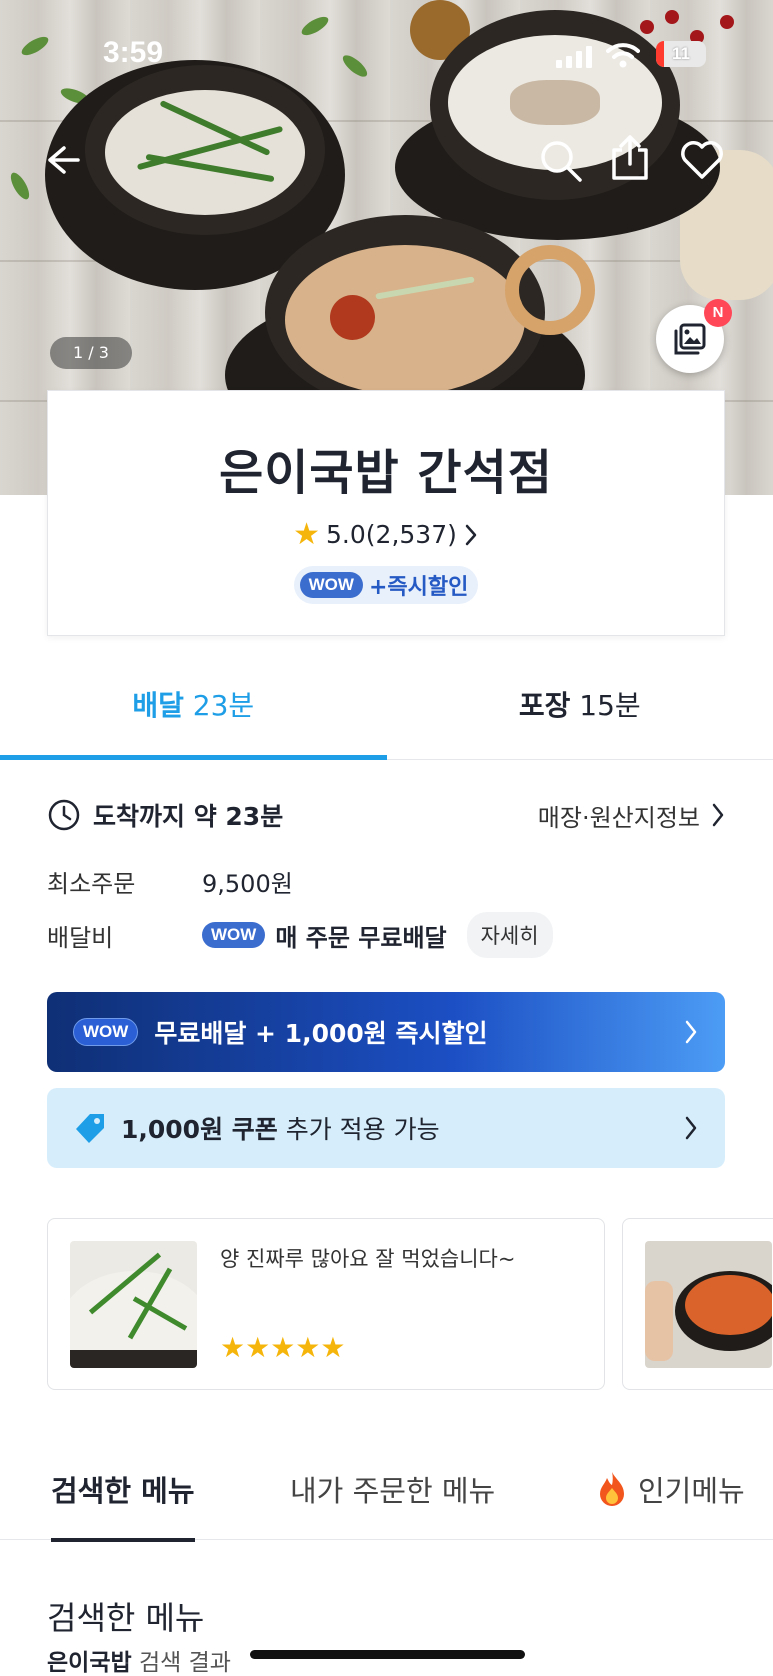  I want to click on photo-review-button: N, so click(694, 336).